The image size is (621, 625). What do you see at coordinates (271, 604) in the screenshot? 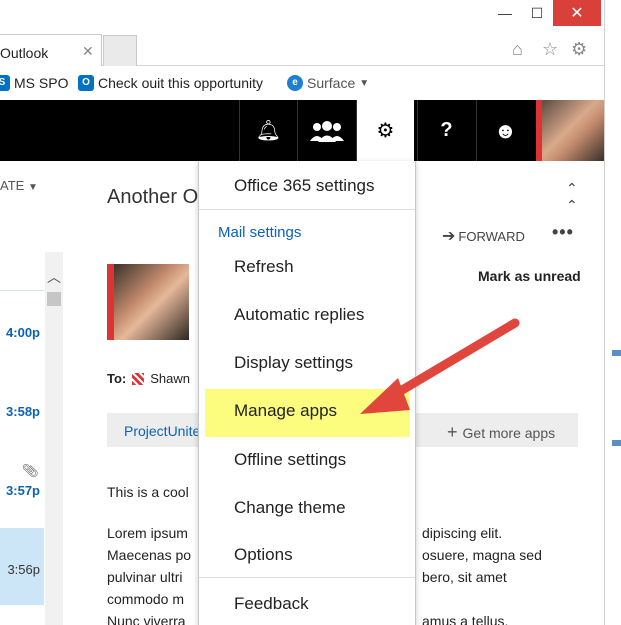
I see `menu-item-feedback: Feedback` at bounding box center [271, 604].